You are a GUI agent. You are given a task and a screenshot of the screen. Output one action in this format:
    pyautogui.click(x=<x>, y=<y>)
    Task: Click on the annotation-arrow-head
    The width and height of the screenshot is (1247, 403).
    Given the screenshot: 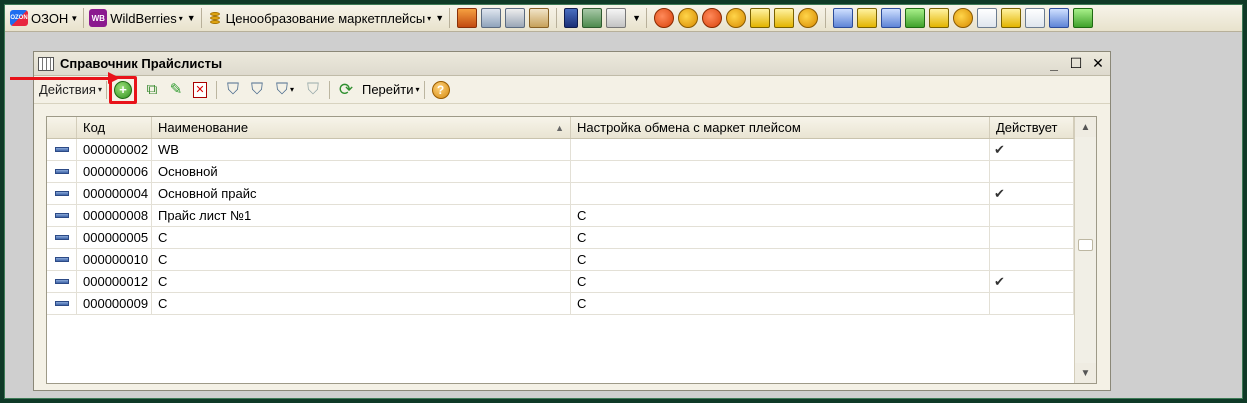 What is the action you would take?
    pyautogui.click(x=114, y=78)
    